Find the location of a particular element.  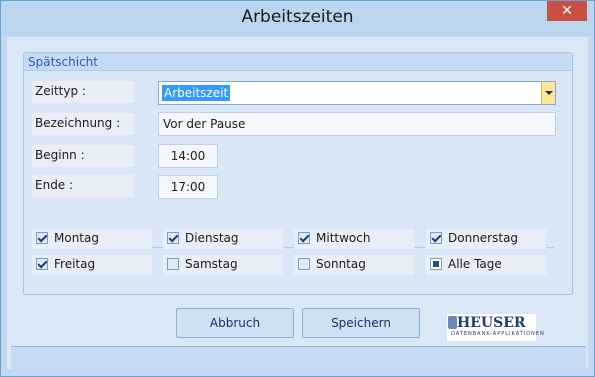

dropdown-button is located at coordinates (548, 93).